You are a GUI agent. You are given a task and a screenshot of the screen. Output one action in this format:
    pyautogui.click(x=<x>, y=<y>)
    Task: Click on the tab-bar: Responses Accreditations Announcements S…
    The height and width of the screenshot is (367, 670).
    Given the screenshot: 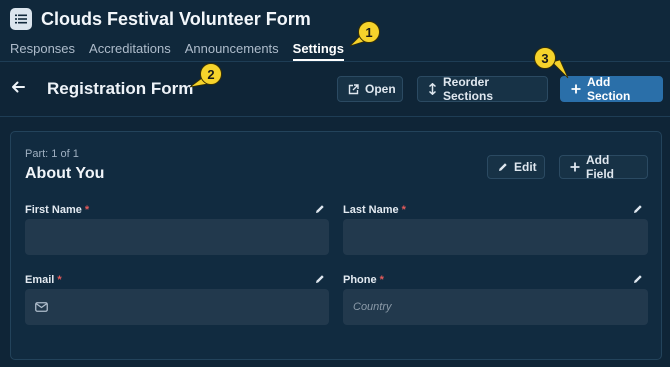 What is the action you would take?
    pyautogui.click(x=177, y=51)
    